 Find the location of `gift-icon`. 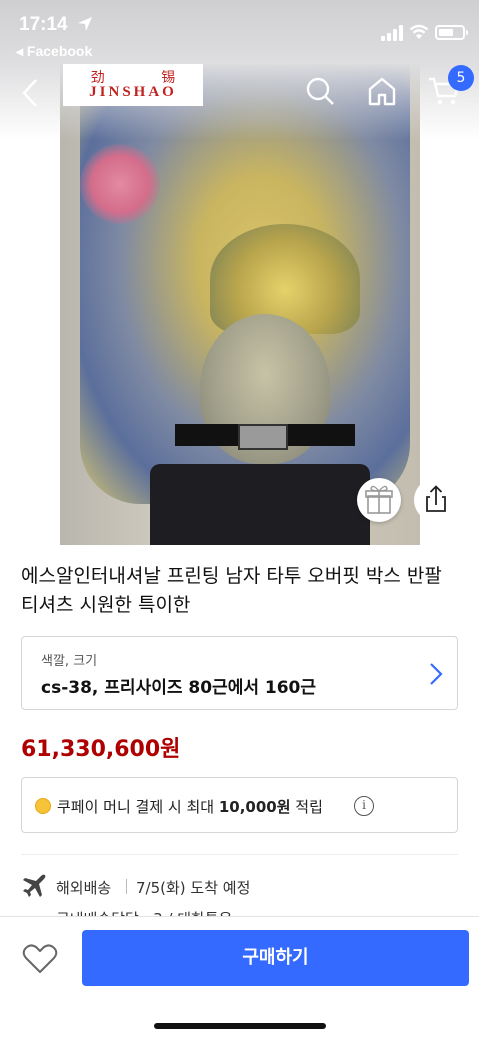

gift-icon is located at coordinates (379, 499).